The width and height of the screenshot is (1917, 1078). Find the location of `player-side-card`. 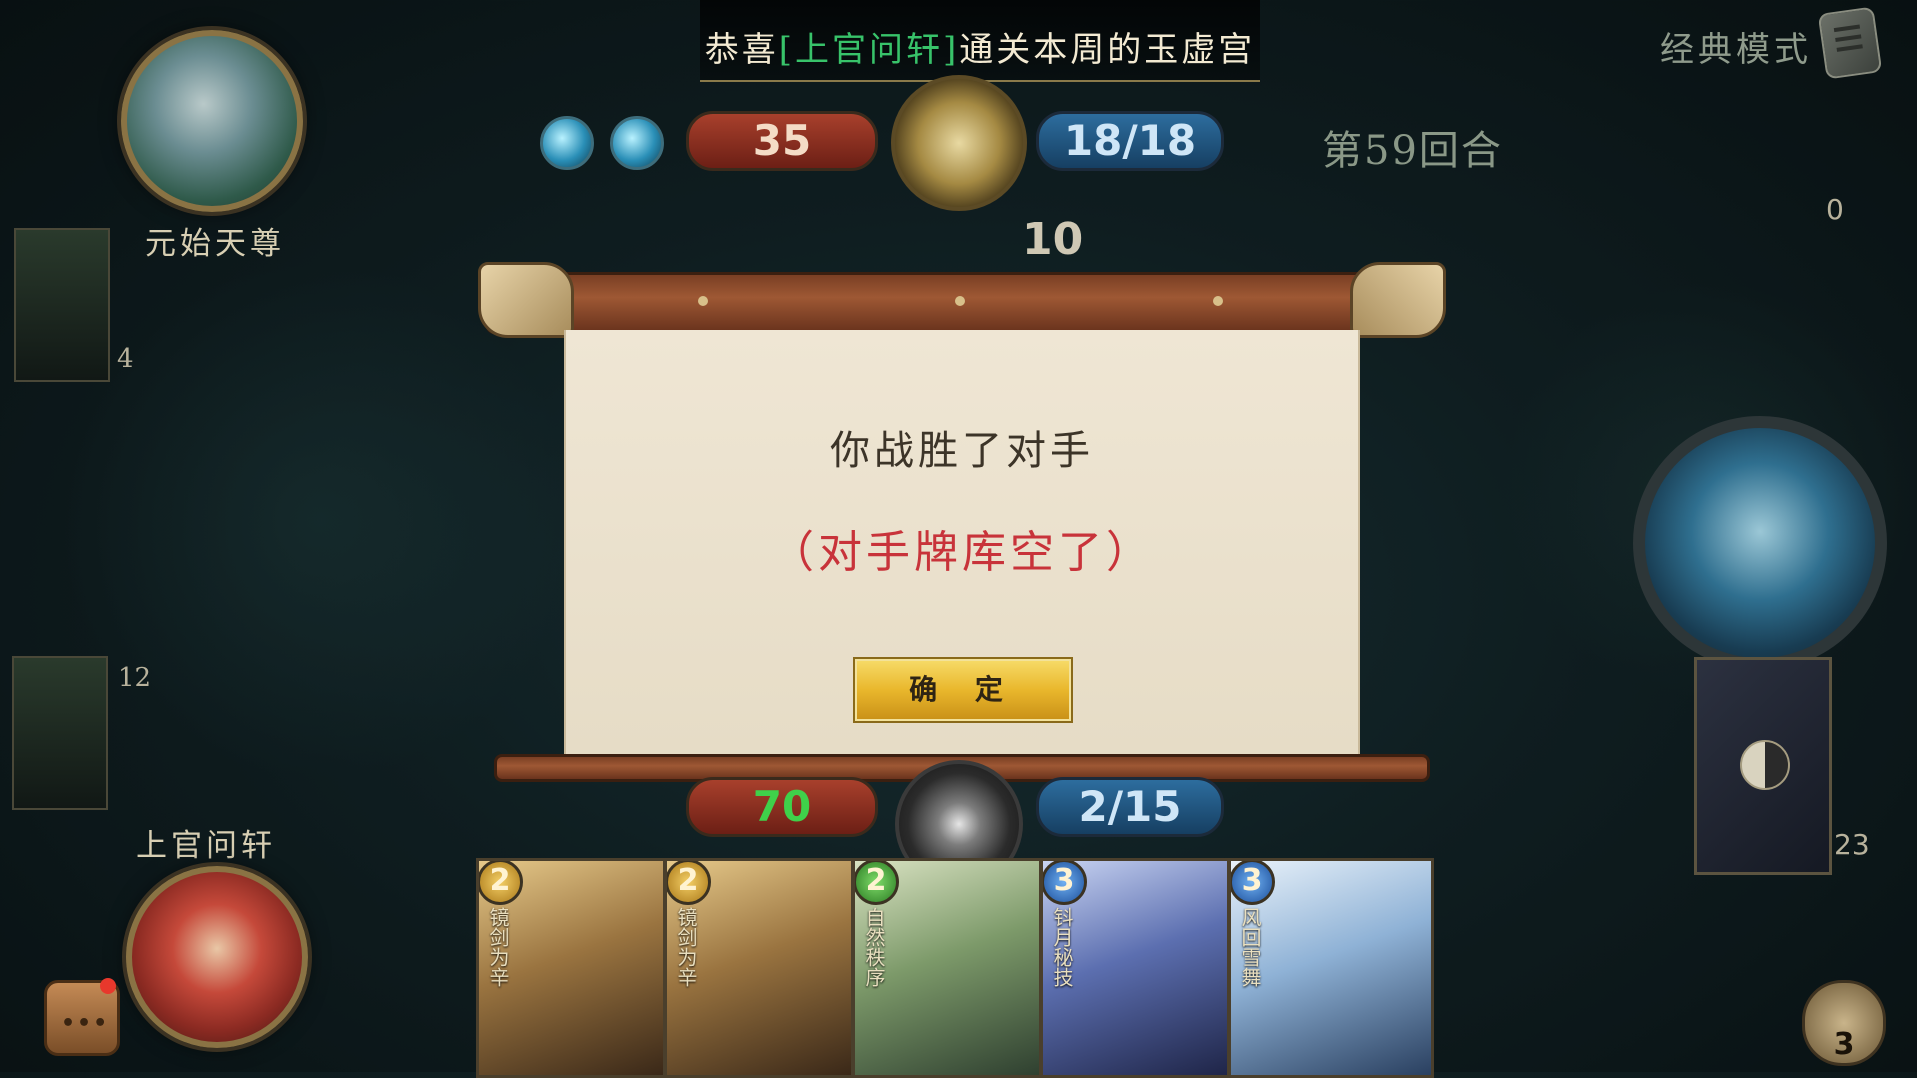

player-side-card is located at coordinates (60, 733).